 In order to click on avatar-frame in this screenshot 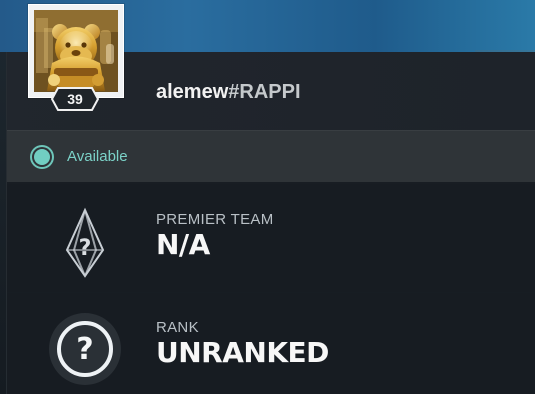, I will do `click(76, 51)`.